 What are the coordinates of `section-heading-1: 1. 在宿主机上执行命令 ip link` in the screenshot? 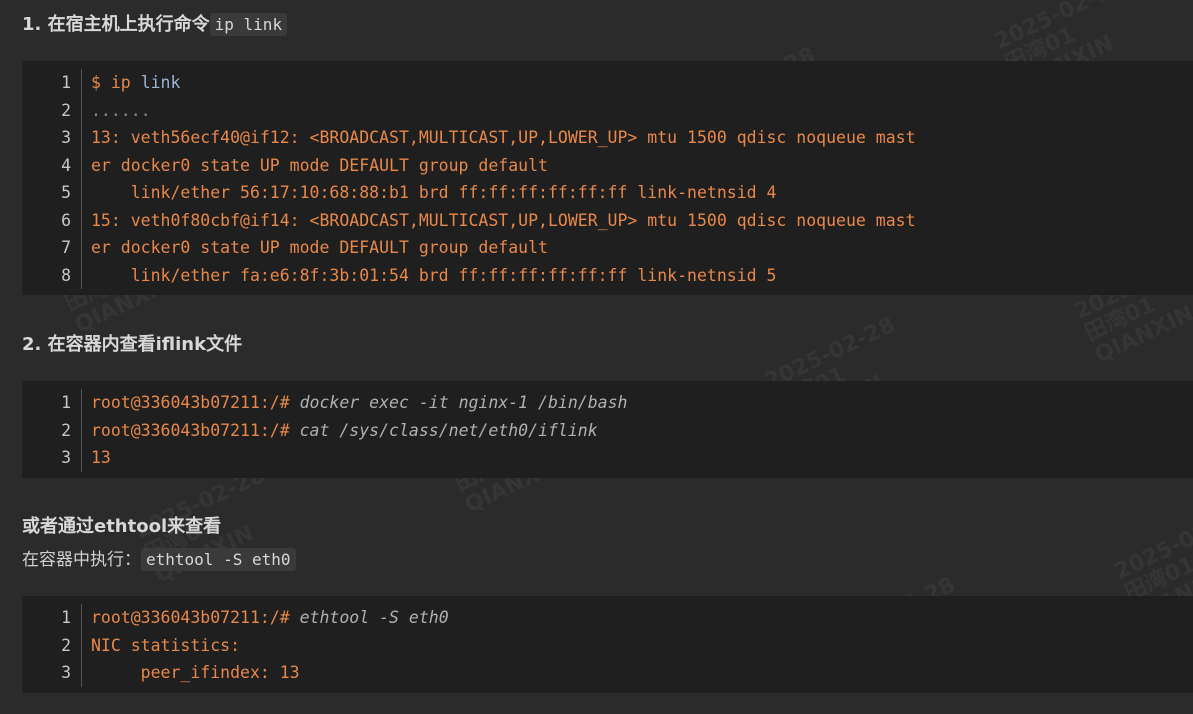 It's located at (155, 25).